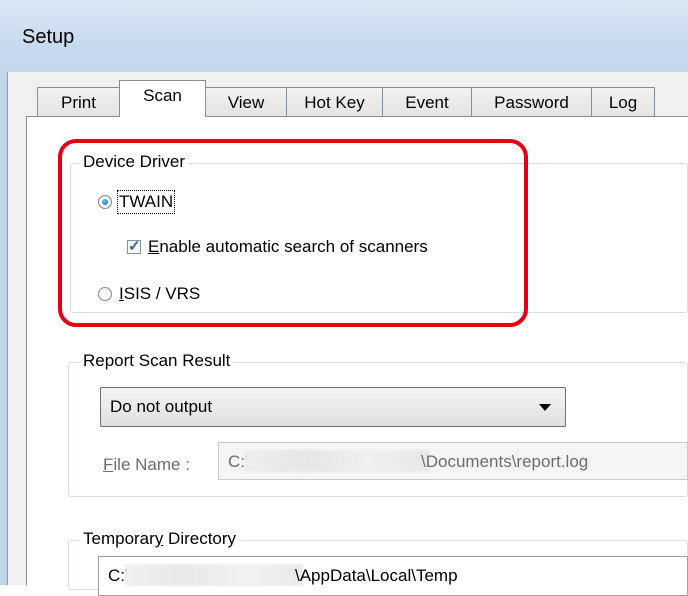 This screenshot has width=688, height=596. What do you see at coordinates (160, 539) in the screenshot?
I see `temporary-directory-group-label: Temporary Directory` at bounding box center [160, 539].